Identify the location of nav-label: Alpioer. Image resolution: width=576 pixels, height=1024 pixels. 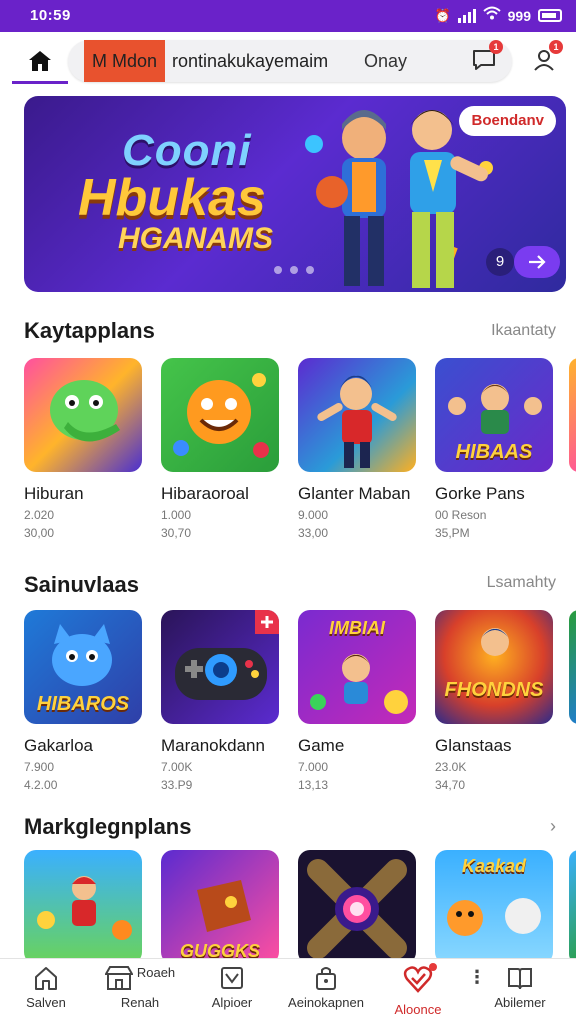
(232, 1002).